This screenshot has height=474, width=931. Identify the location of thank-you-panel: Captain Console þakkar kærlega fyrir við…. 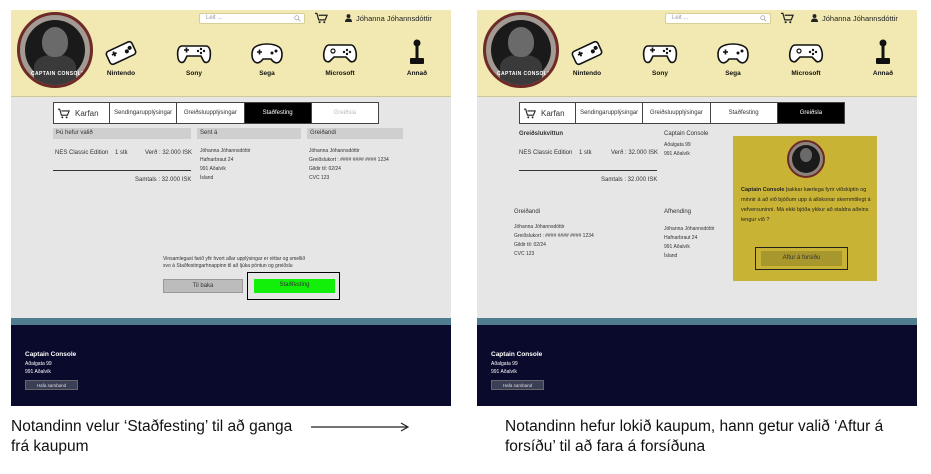
(805, 208).